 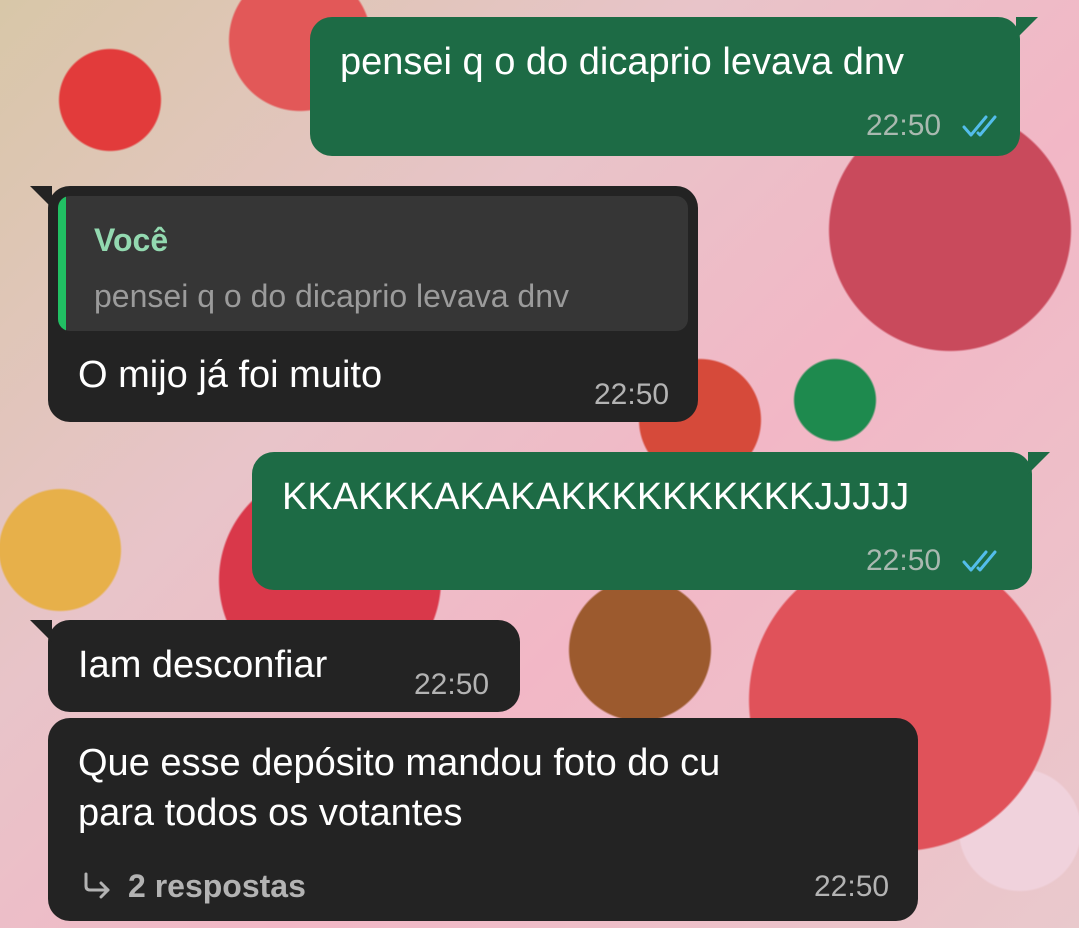 What do you see at coordinates (131, 240) in the screenshot?
I see `quote-author: Você` at bounding box center [131, 240].